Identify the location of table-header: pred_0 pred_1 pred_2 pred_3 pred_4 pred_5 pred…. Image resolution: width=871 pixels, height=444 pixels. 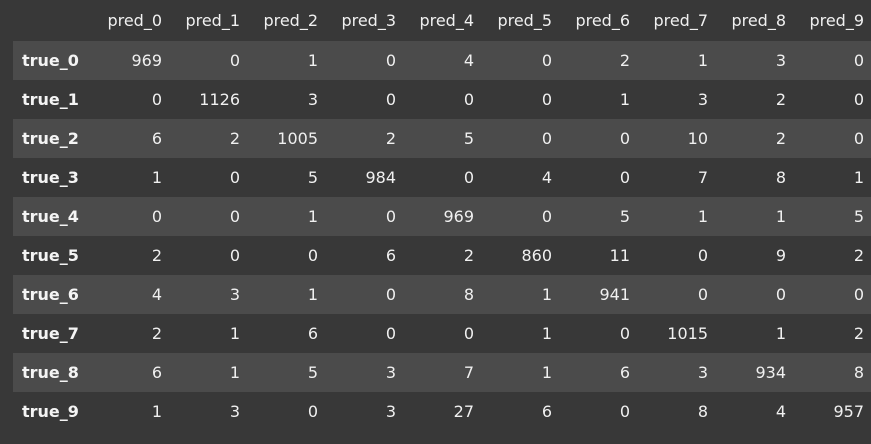
(442, 20).